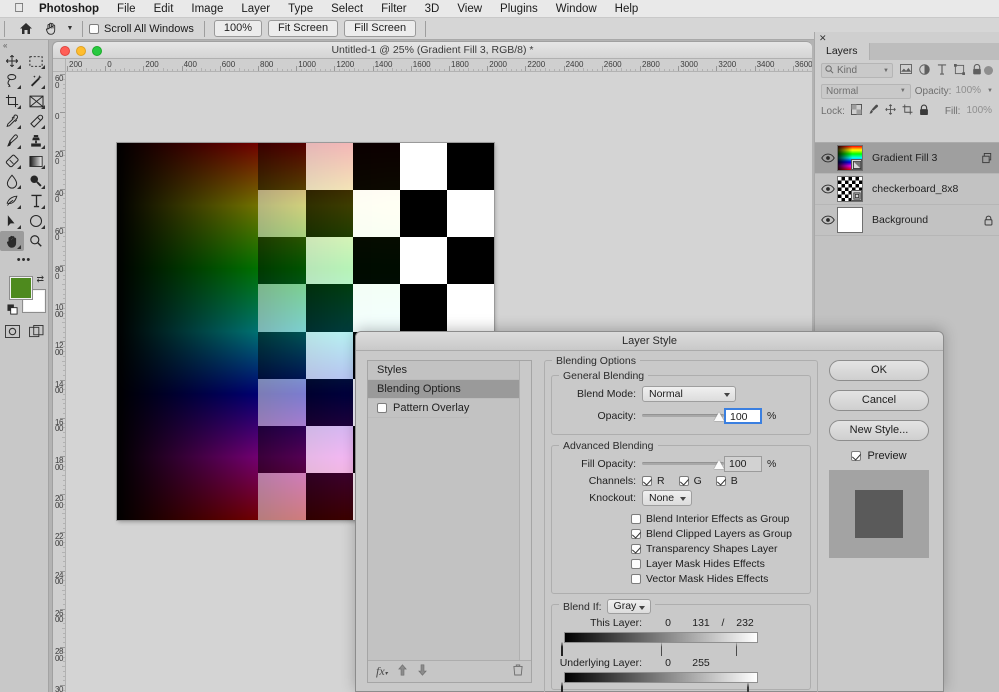 This screenshot has height=692, width=999. I want to click on menu-item-edit: Edit, so click(164, 9).